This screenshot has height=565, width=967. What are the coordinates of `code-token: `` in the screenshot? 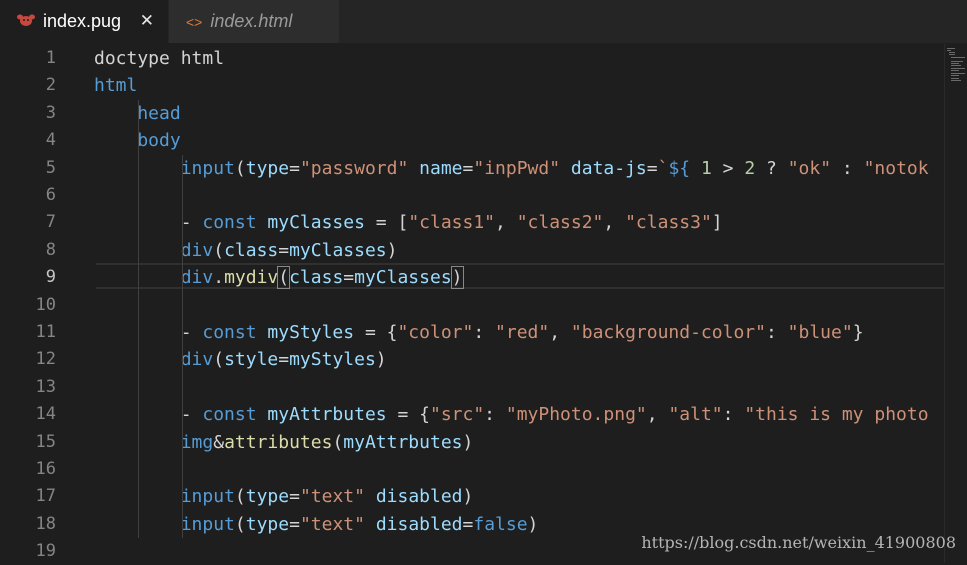 It's located at (663, 168).